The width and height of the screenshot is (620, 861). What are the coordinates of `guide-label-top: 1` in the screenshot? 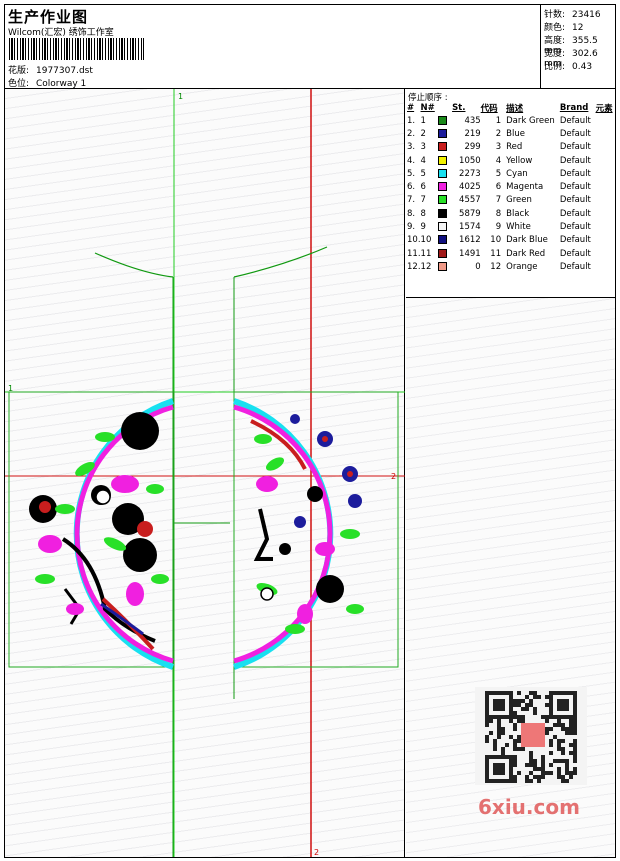 It's located at (180, 96).